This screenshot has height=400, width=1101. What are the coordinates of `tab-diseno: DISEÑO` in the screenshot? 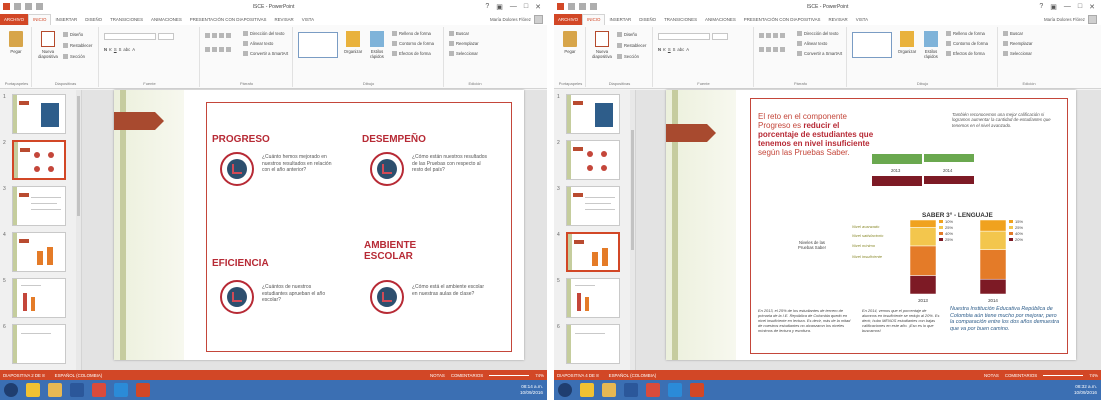 It's located at (93, 19).